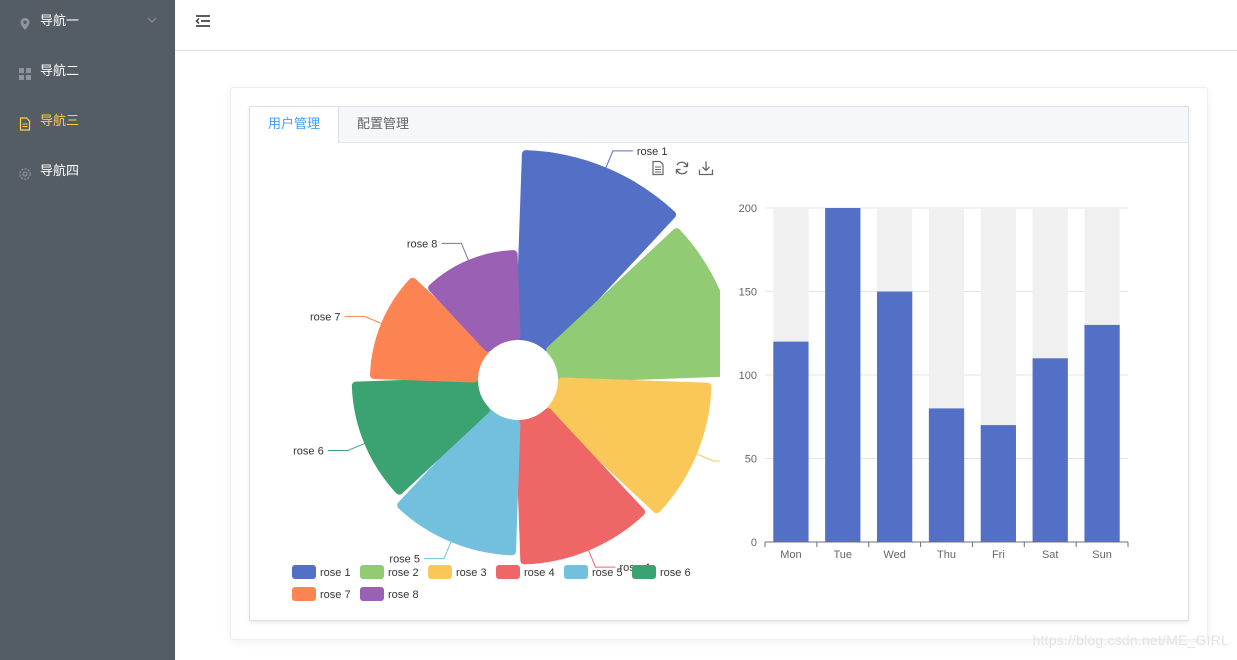 The width and height of the screenshot is (1237, 660). Describe the element at coordinates (383, 124) in the screenshot. I see `tab-config-management: 配置管理` at that location.